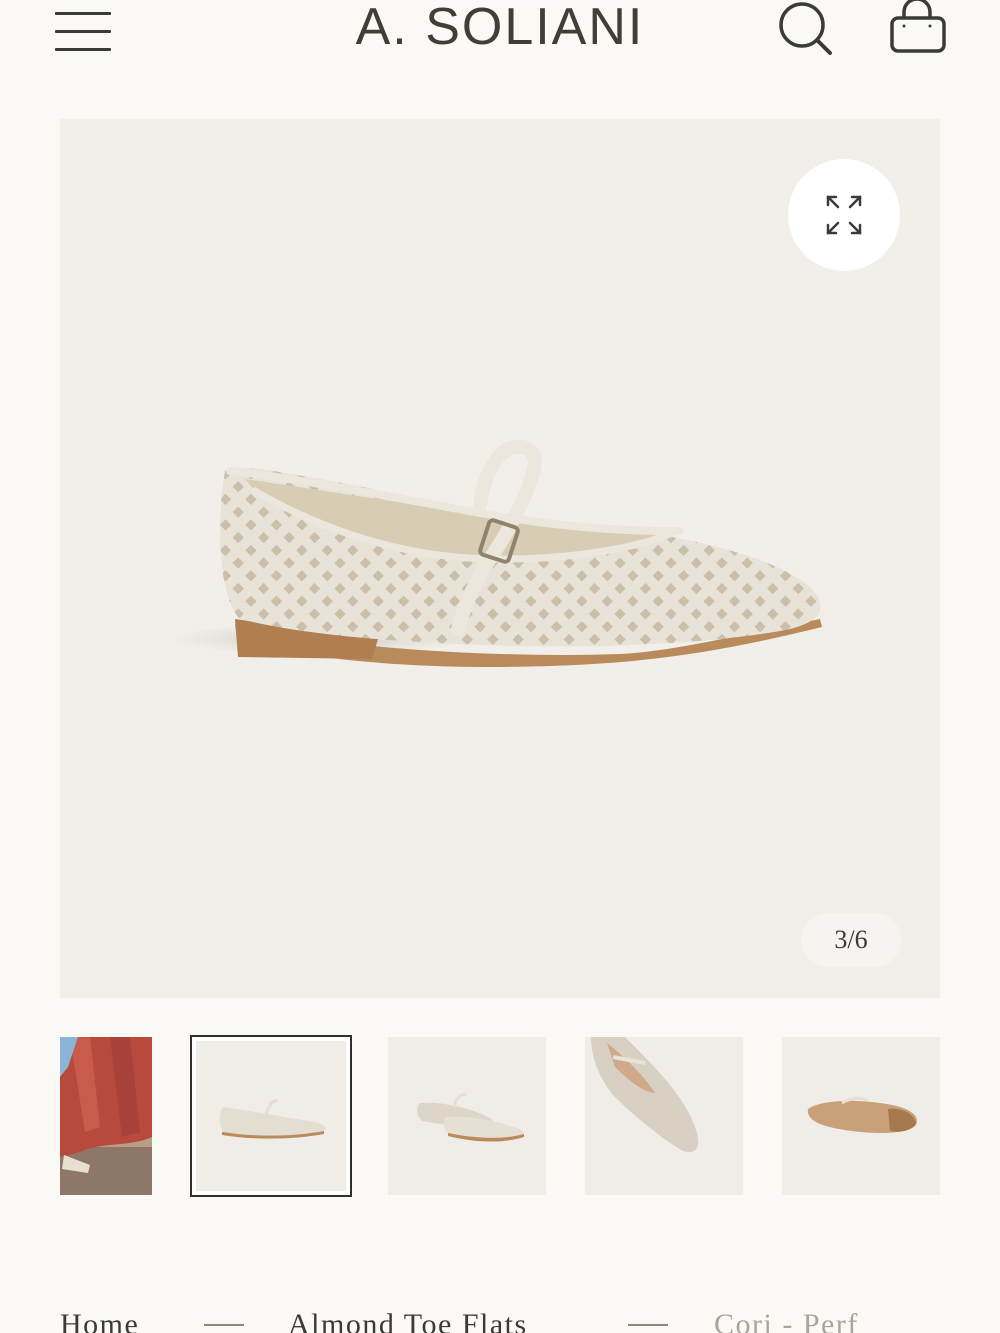  I want to click on expand-arrows-icon, so click(844, 215).